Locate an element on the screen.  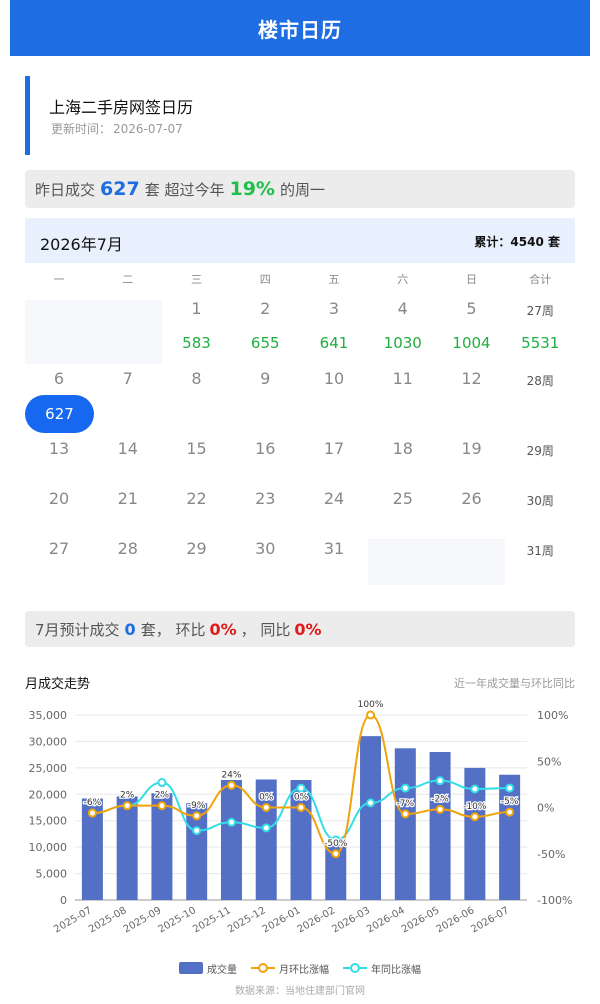
weekday-header: 二 is located at coordinates (128, 279).